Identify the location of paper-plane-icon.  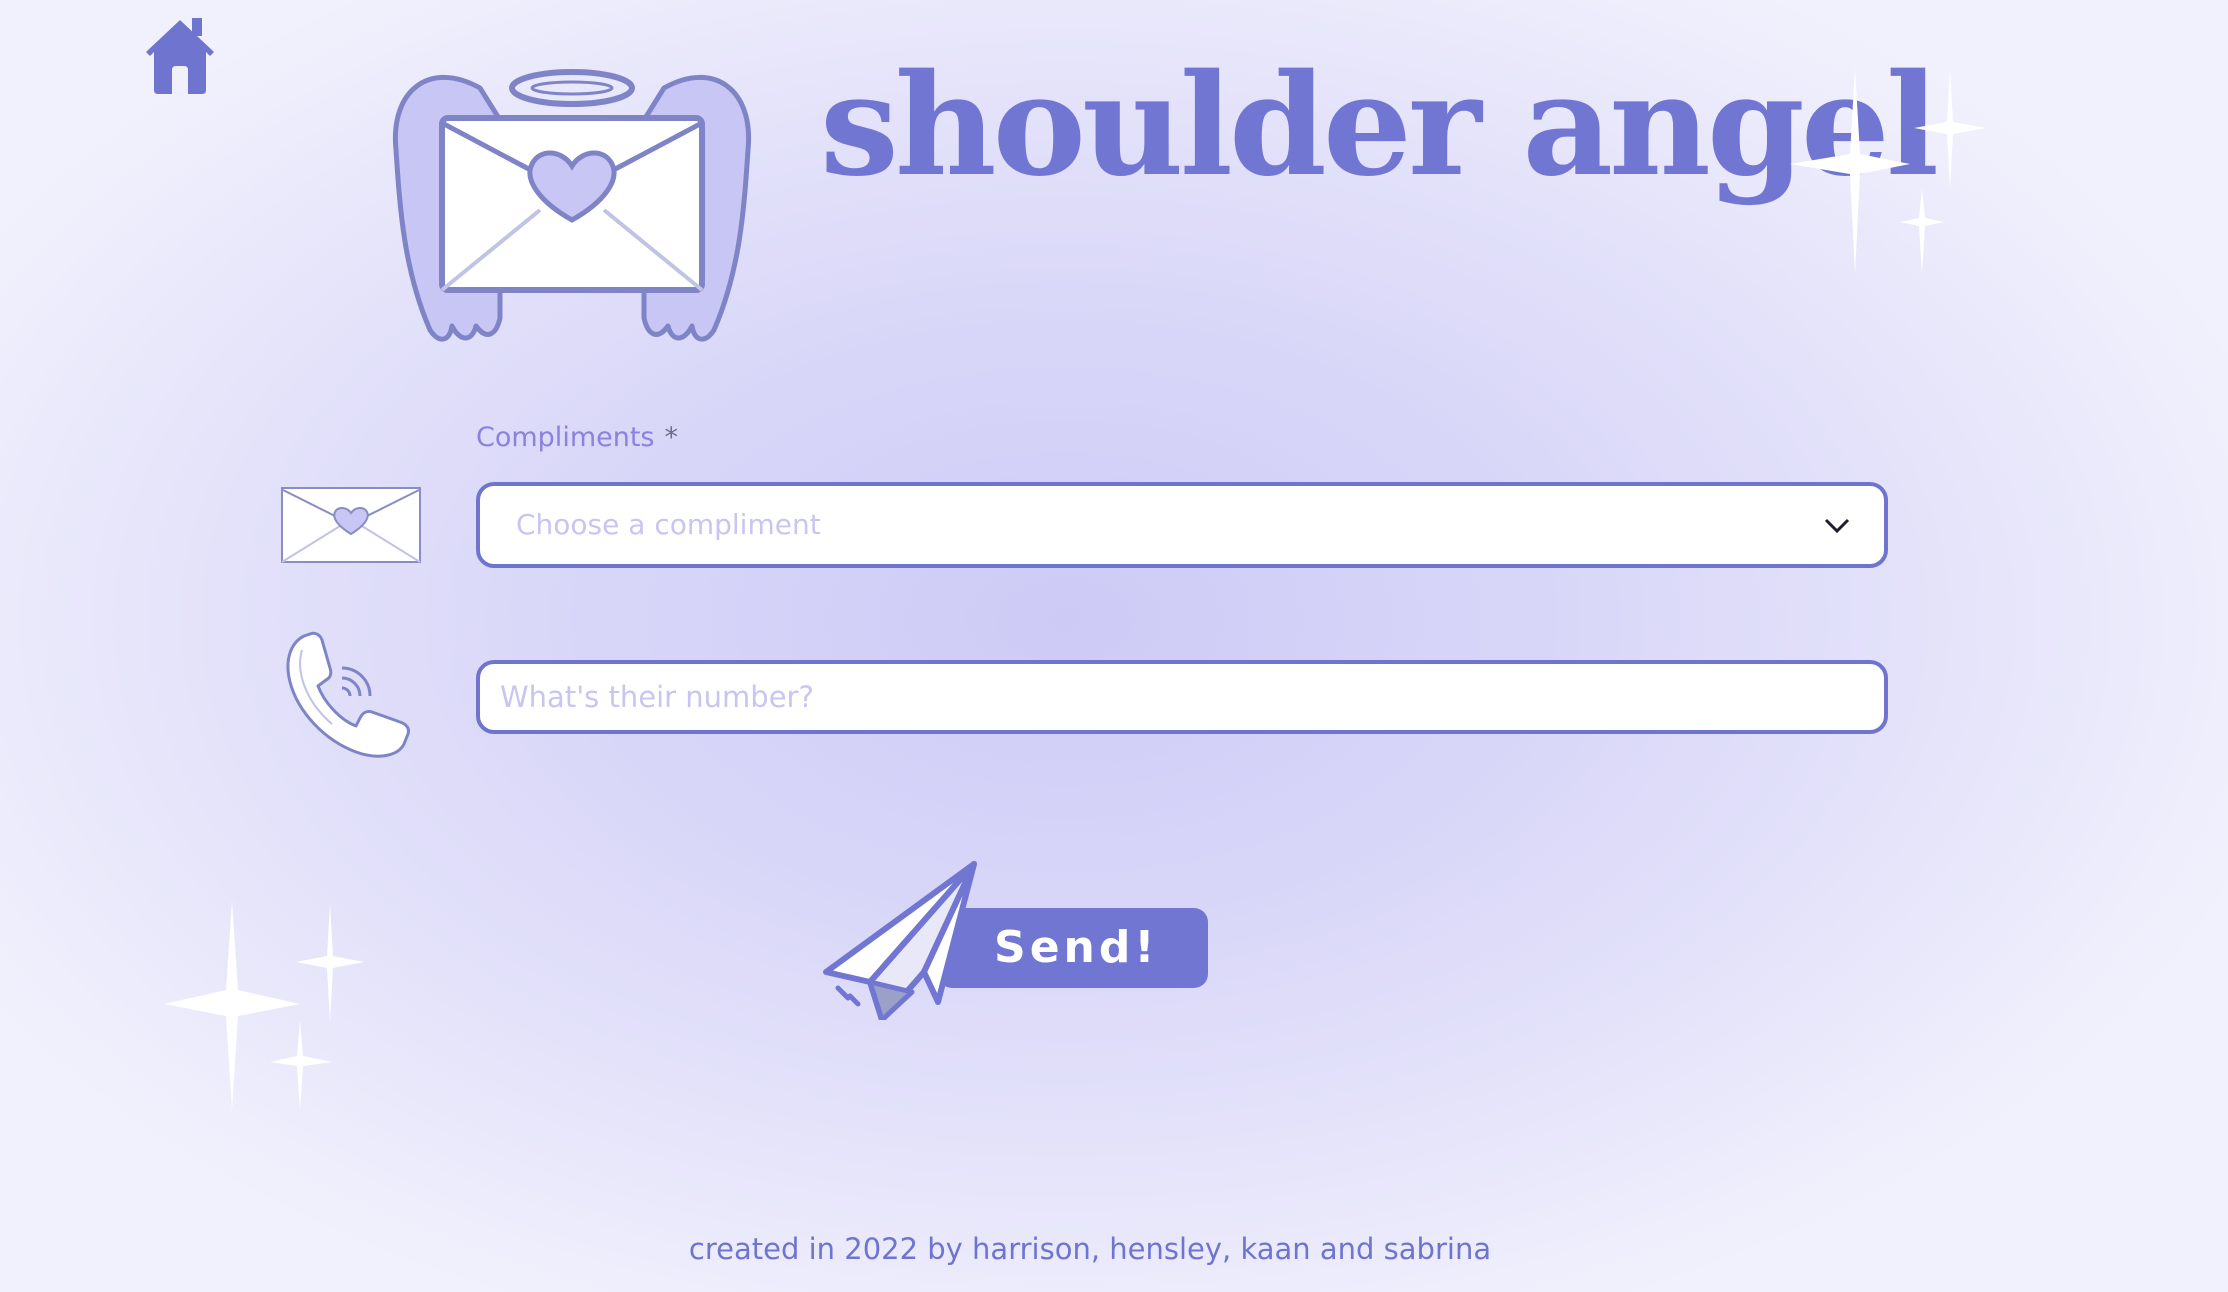
(900, 940).